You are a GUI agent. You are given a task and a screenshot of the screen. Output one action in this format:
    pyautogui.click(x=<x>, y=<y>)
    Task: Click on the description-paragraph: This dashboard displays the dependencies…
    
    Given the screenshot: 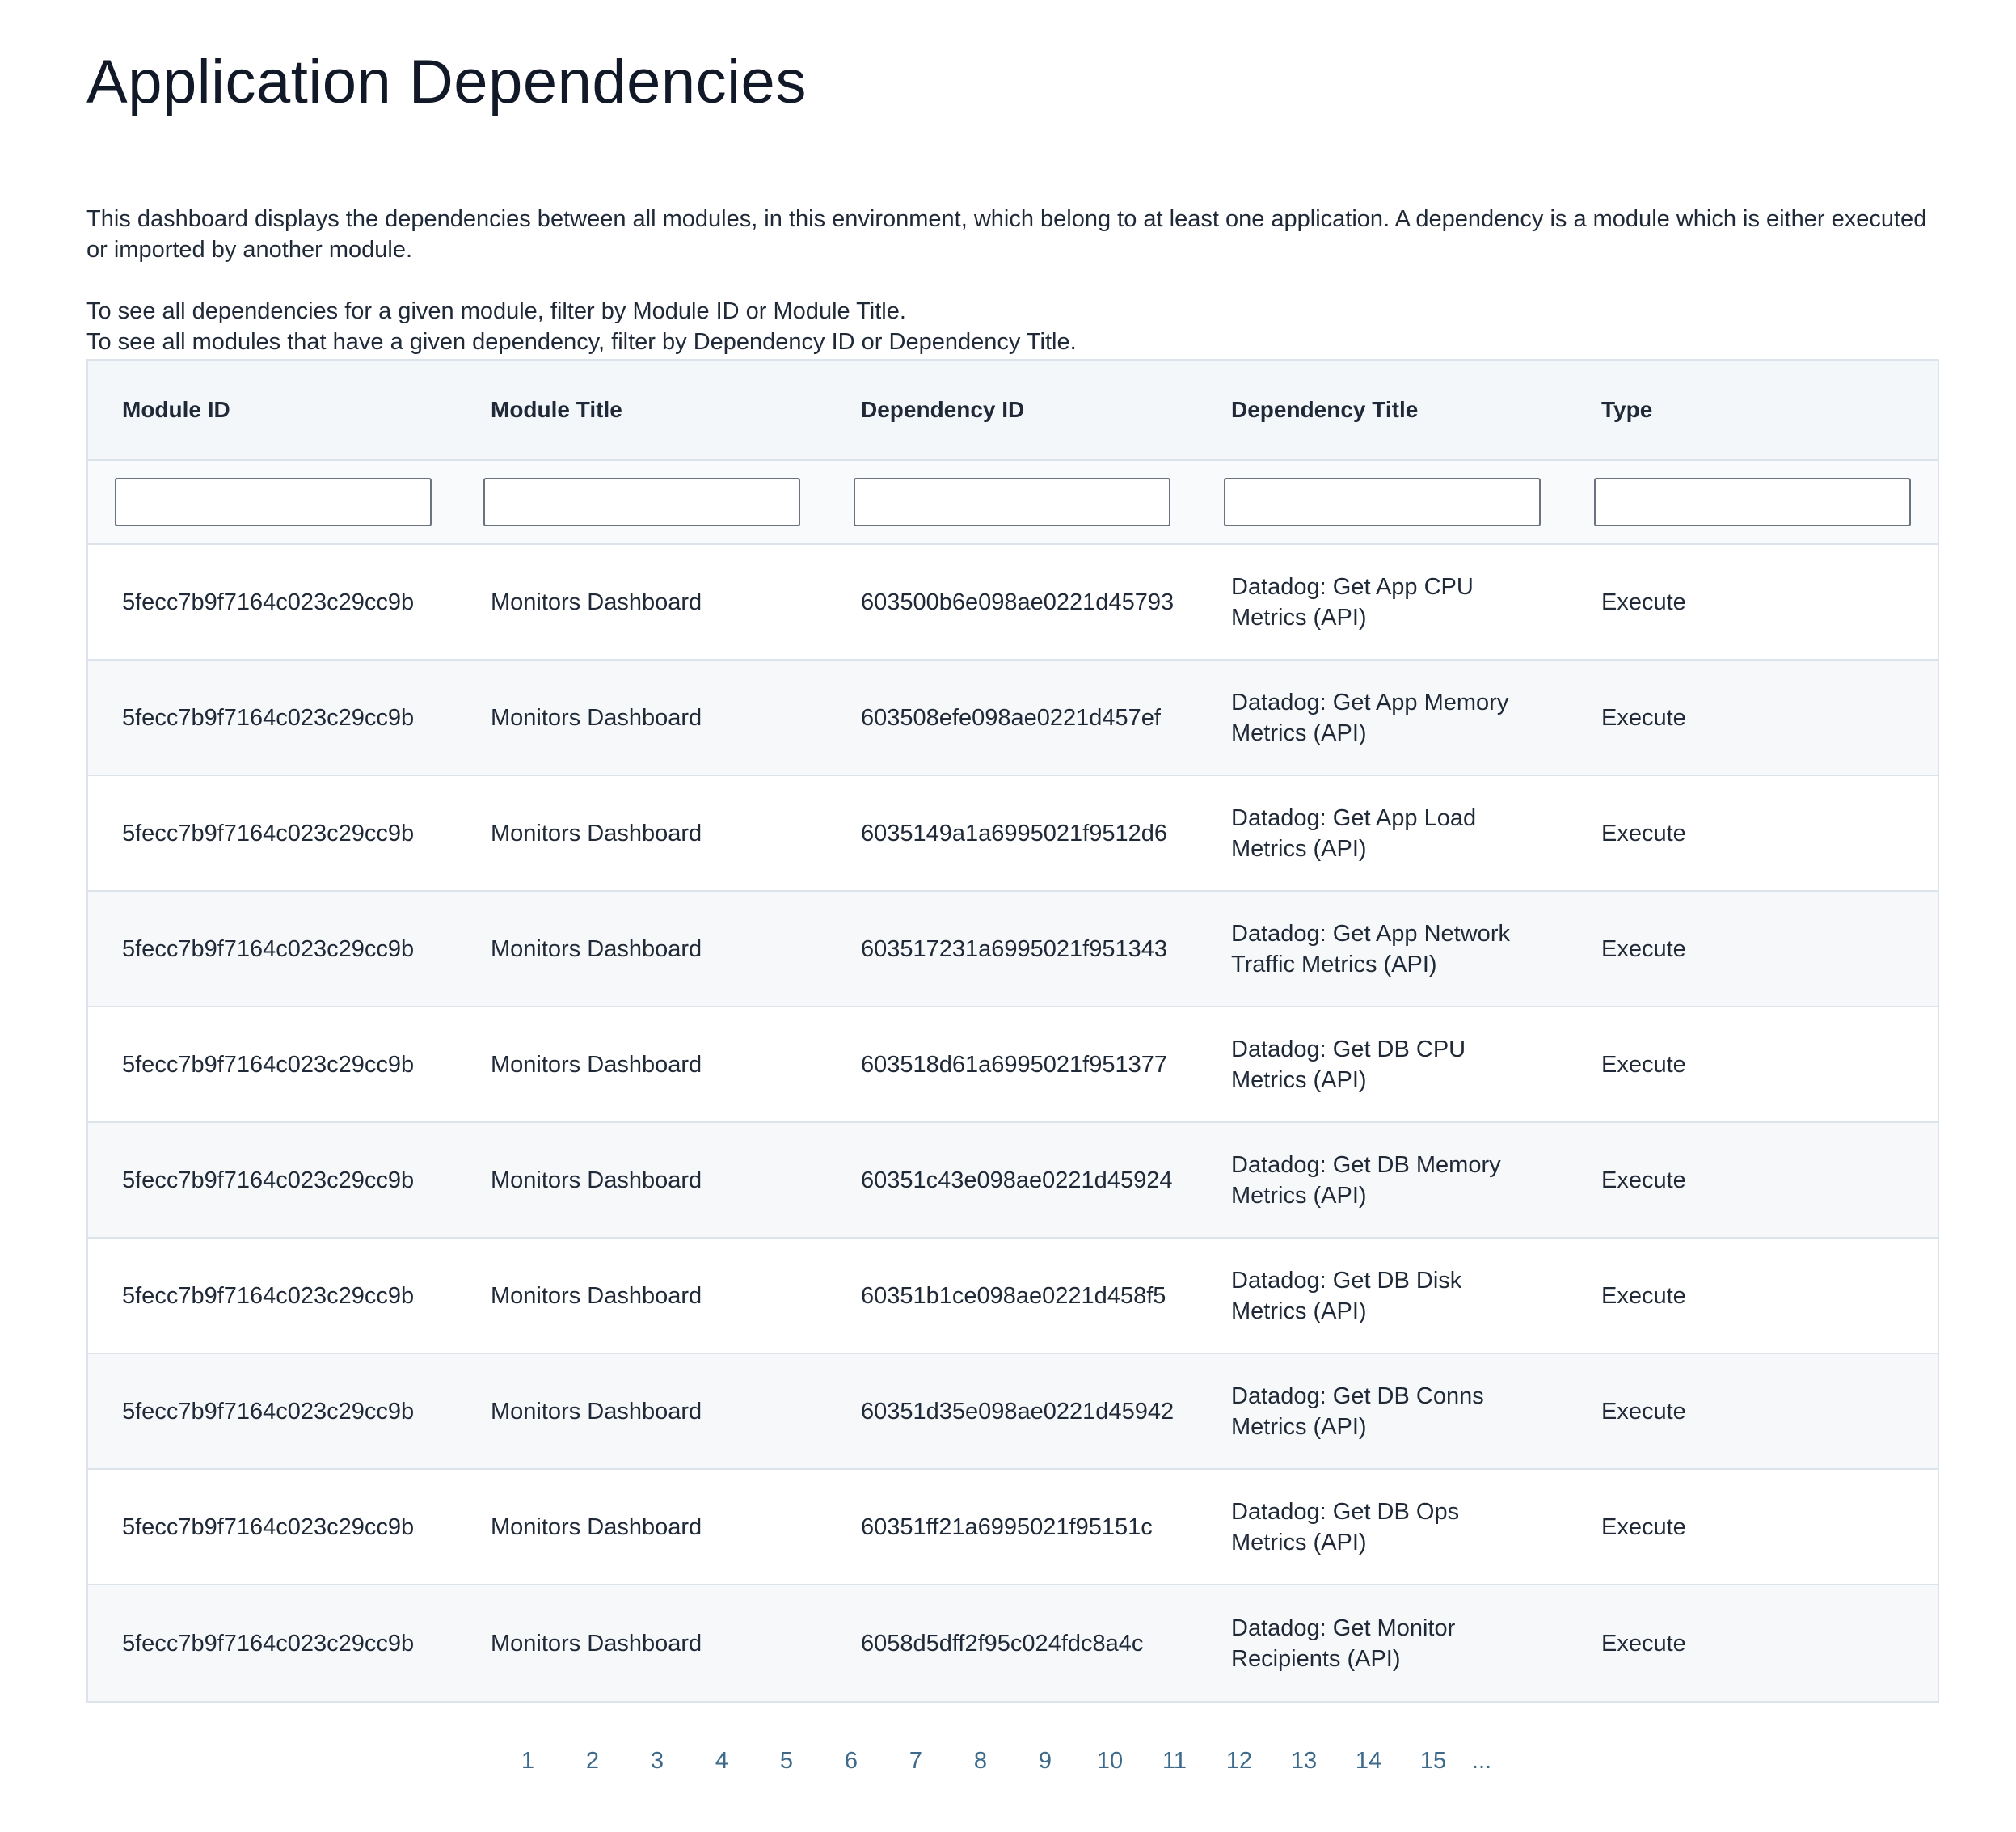 What is the action you would take?
    pyautogui.click(x=1006, y=235)
    